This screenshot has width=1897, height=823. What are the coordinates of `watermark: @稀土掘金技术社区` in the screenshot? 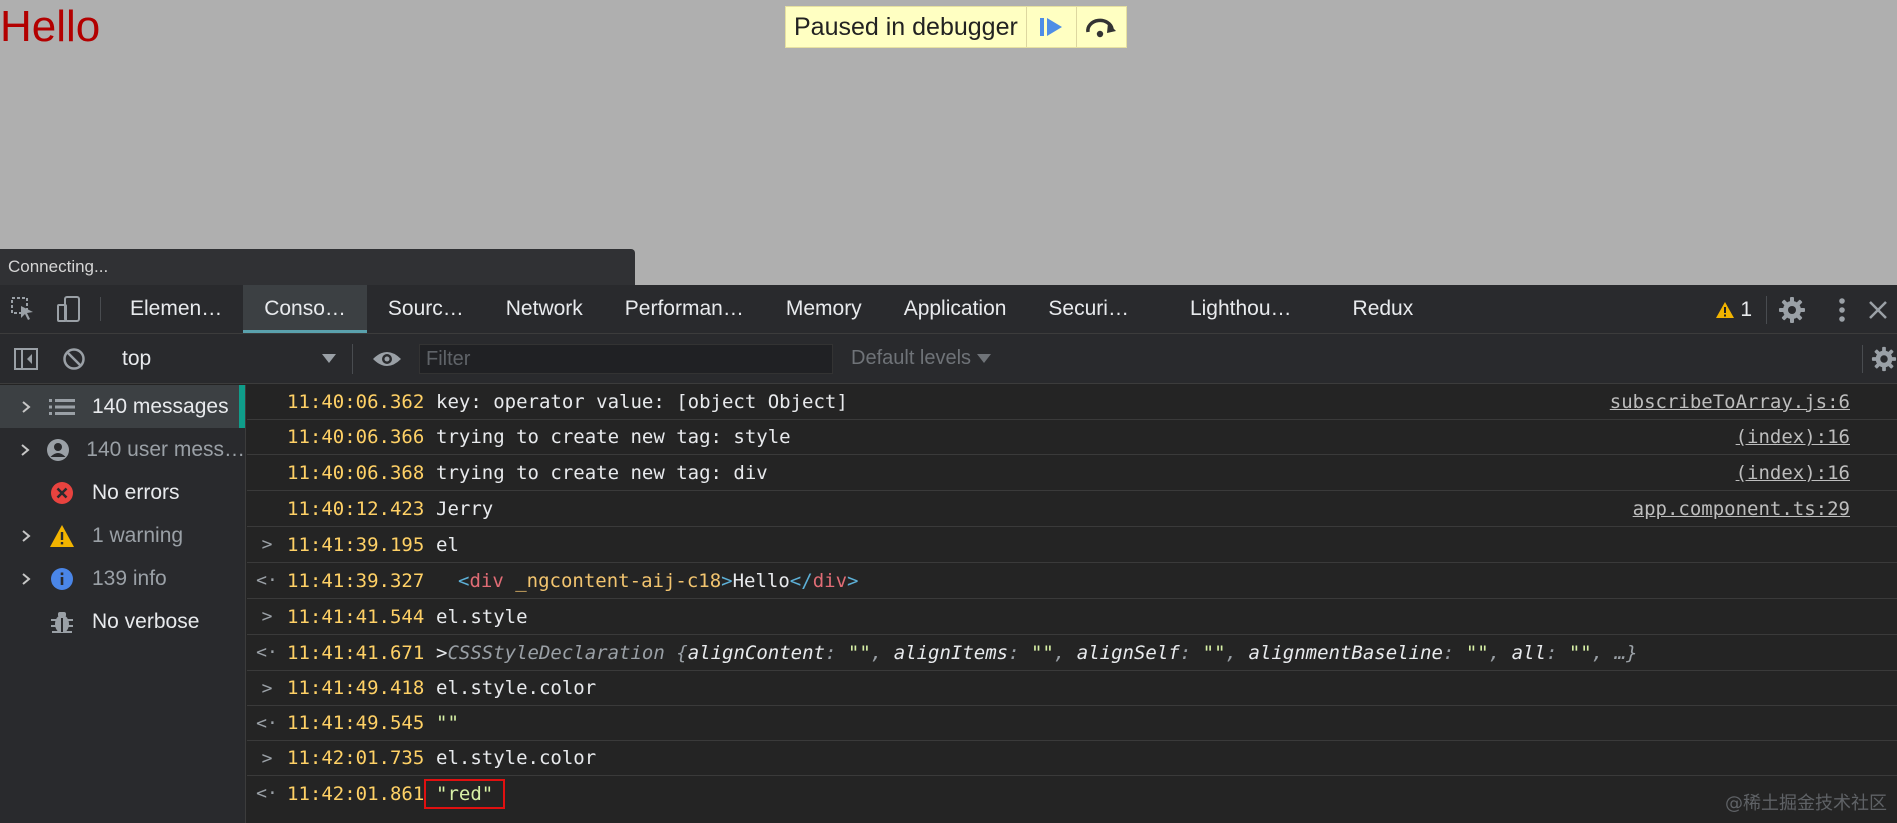 It's located at (1806, 803).